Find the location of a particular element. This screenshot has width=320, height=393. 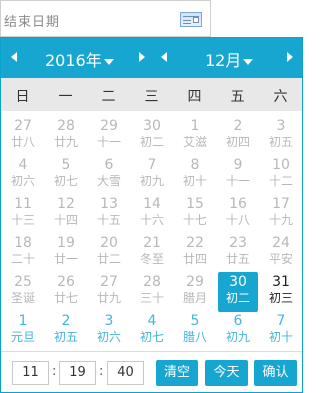

day-cell: 26 廿七 is located at coordinates (66, 292).